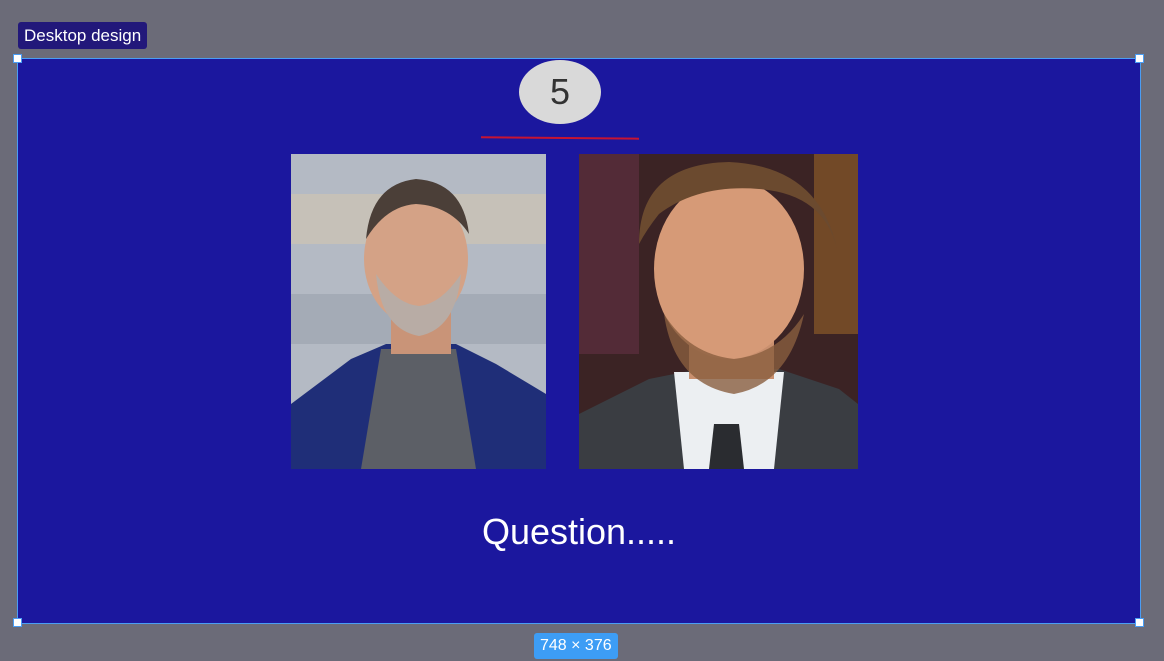  I want to click on resize-handle-top-left, so click(17, 58).